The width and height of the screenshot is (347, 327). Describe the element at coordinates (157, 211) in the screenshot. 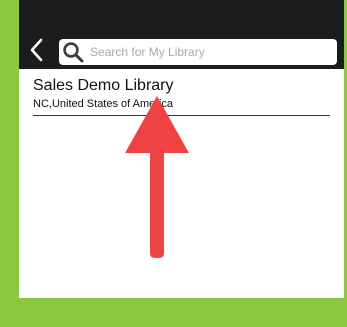

I see `arrow-up-icon` at that location.